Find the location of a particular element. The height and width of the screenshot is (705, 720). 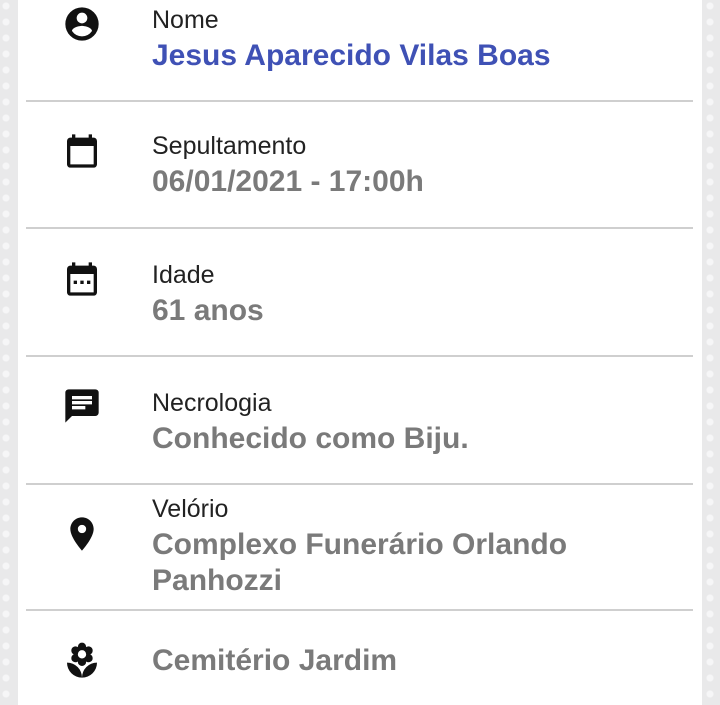

idade-value: 61 anos is located at coordinates (208, 310).